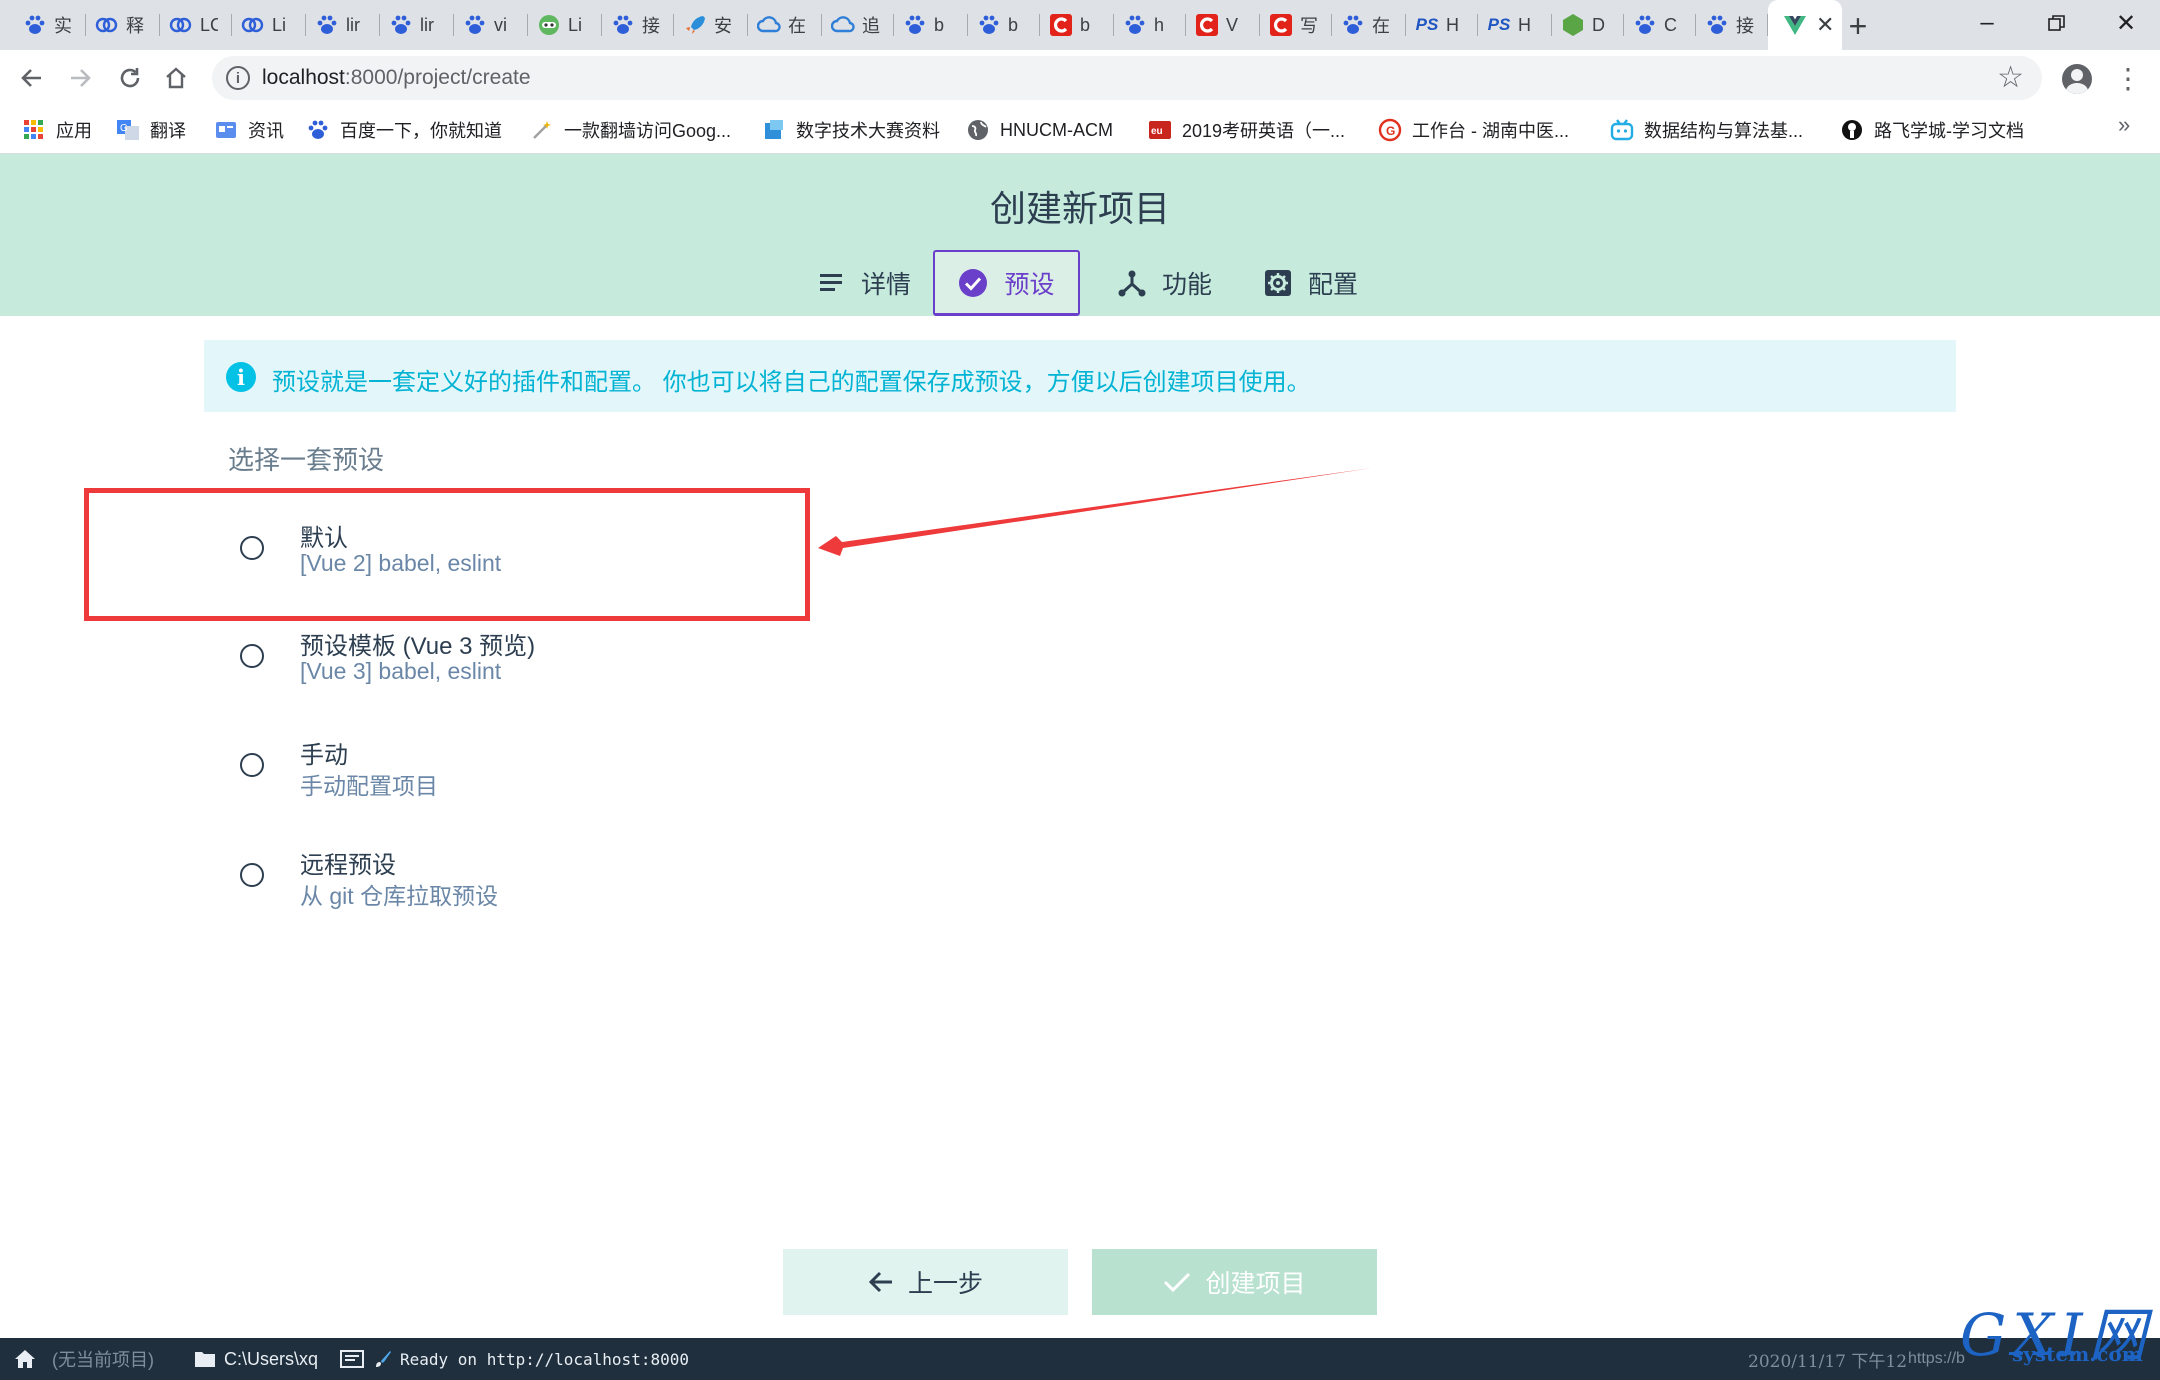 The image size is (2160, 1380). Describe the element at coordinates (1132, 283) in the screenshot. I see `fork-icon` at that location.